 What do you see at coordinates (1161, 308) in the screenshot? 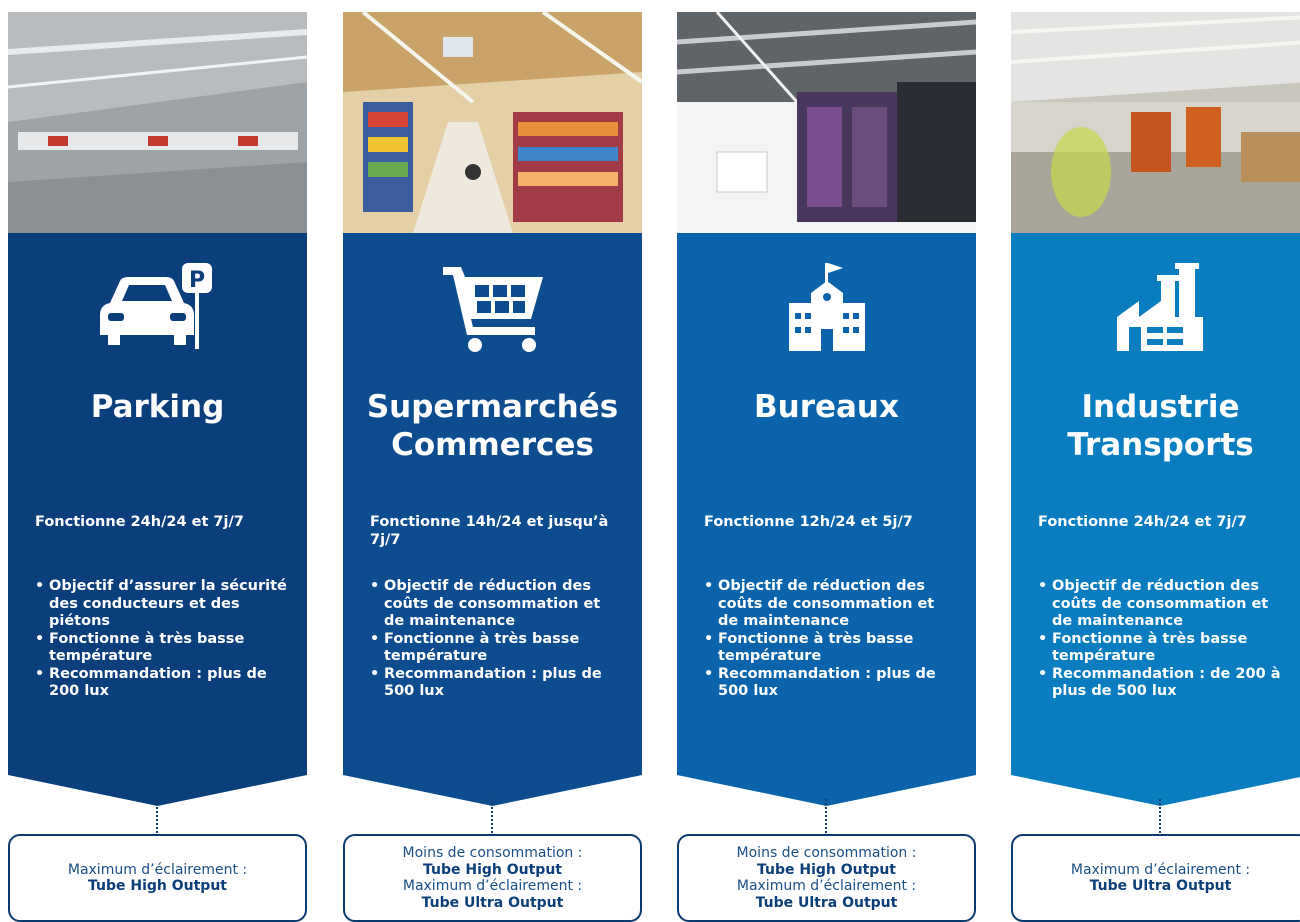
I see `factory-icon` at bounding box center [1161, 308].